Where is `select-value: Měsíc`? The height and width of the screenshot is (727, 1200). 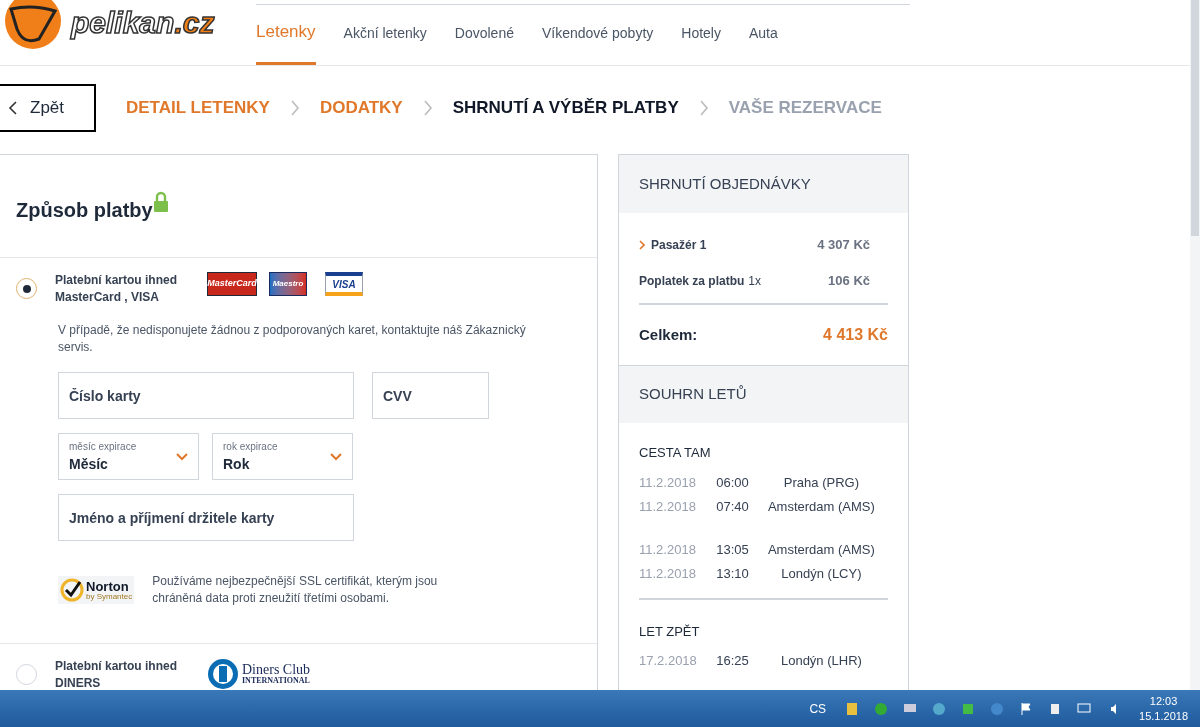
select-value: Měsíc is located at coordinates (89, 464).